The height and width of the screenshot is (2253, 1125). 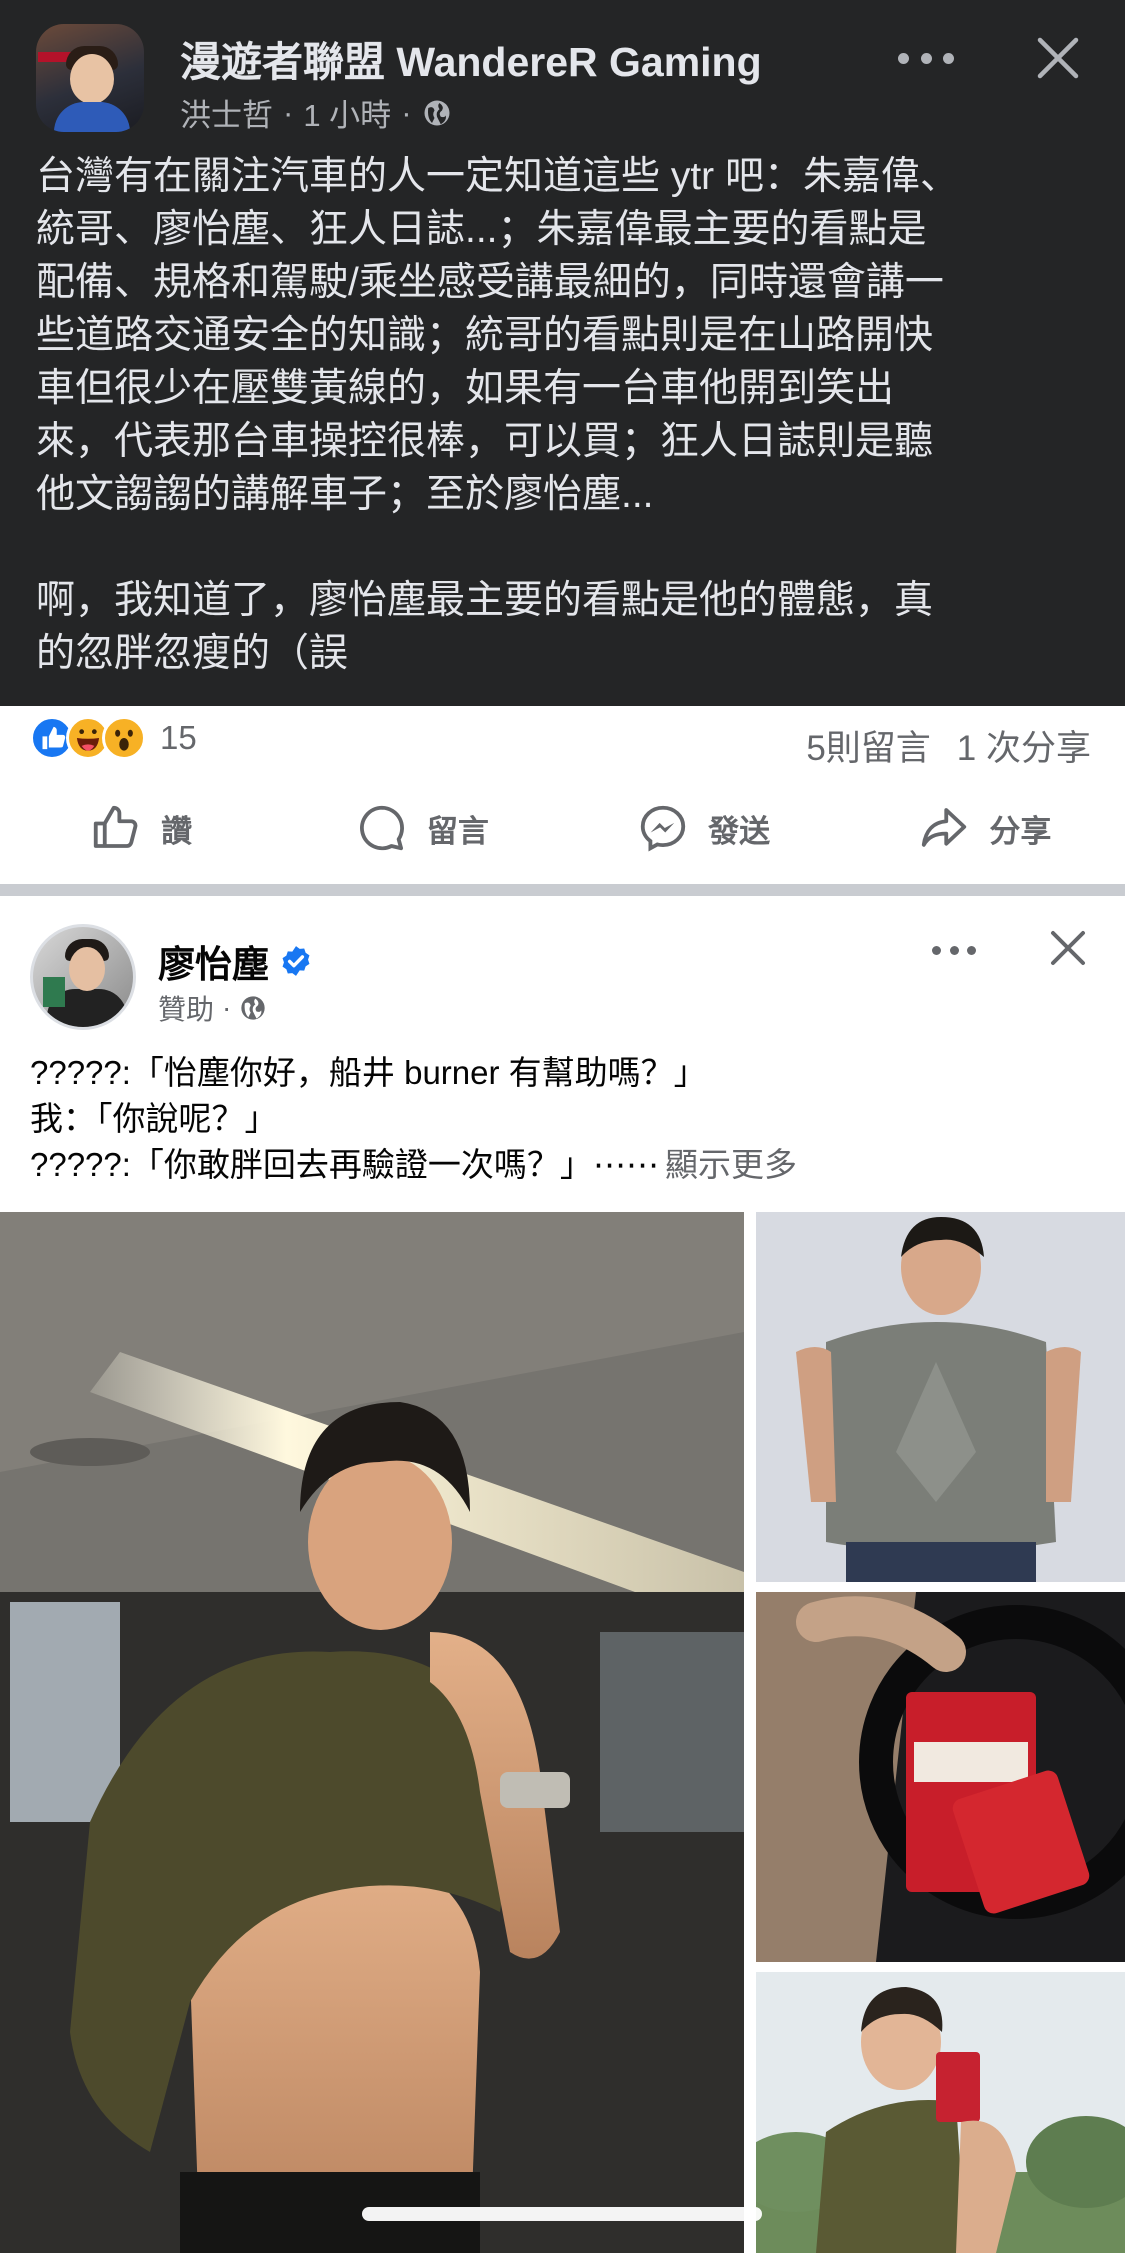 What do you see at coordinates (739, 831) in the screenshot?
I see `send-label: 發送` at bounding box center [739, 831].